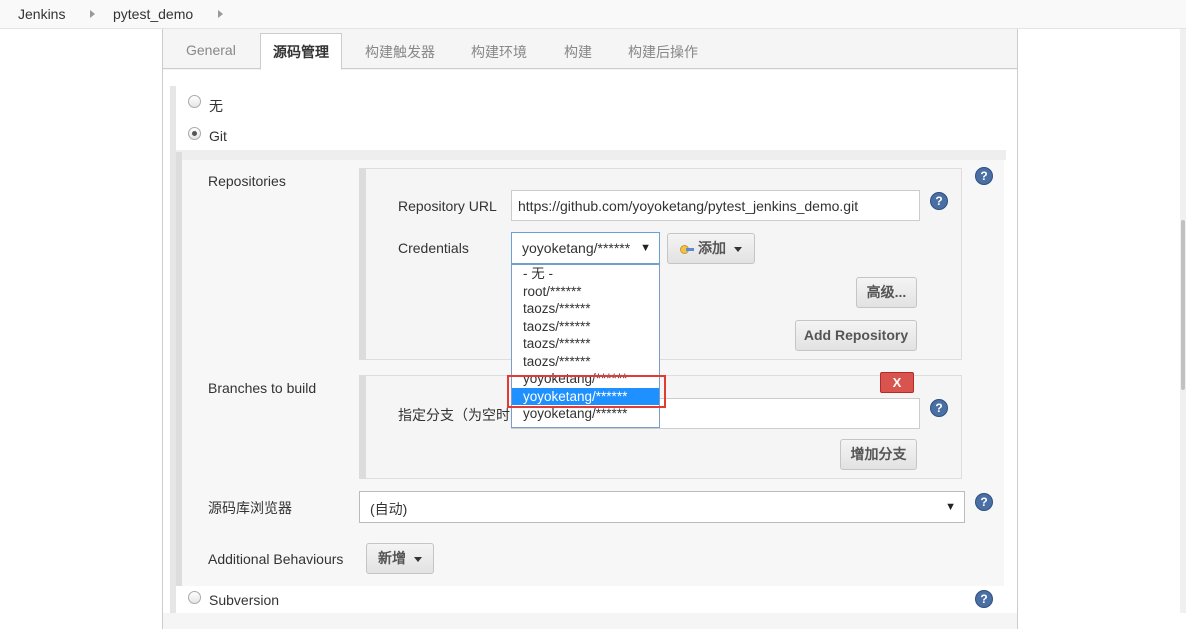 This screenshot has width=1186, height=629. What do you see at coordinates (593, 14) in the screenshot?
I see `breadcrumb: Jenkins pytest_demo` at bounding box center [593, 14].